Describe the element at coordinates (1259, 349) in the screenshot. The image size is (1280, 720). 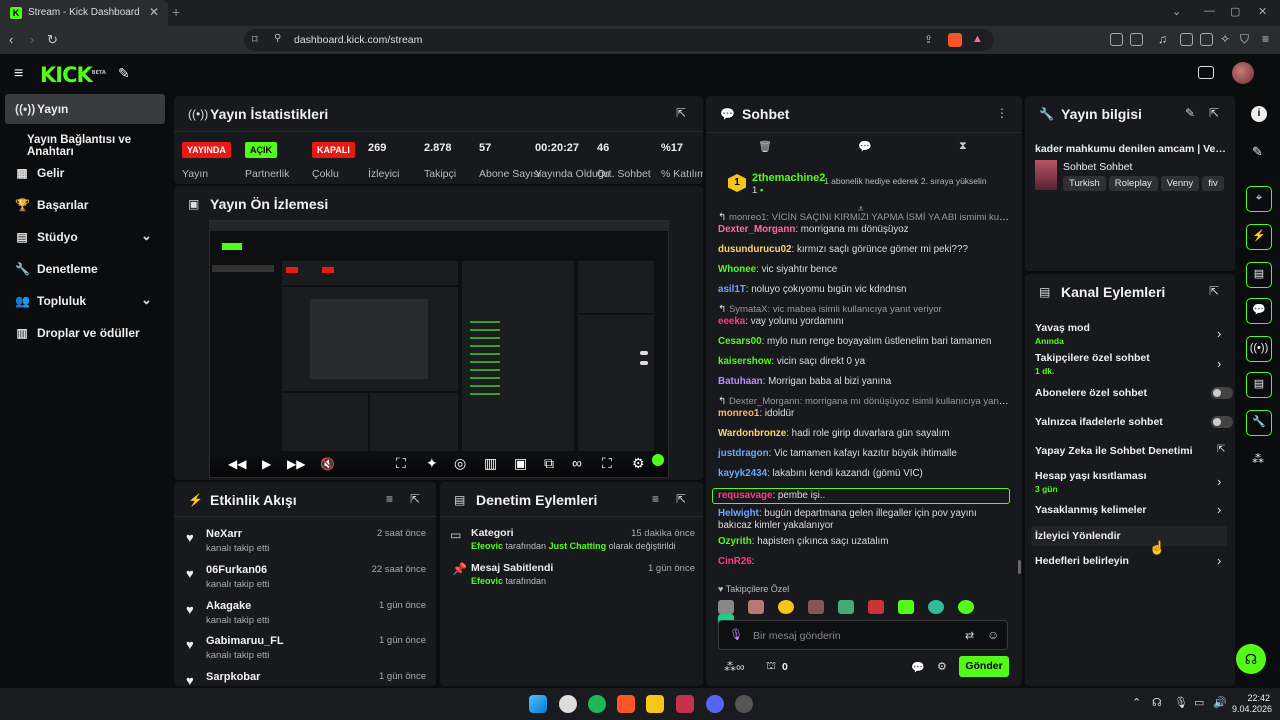
I see `rail-broadcast-icon: ((•))` at that location.